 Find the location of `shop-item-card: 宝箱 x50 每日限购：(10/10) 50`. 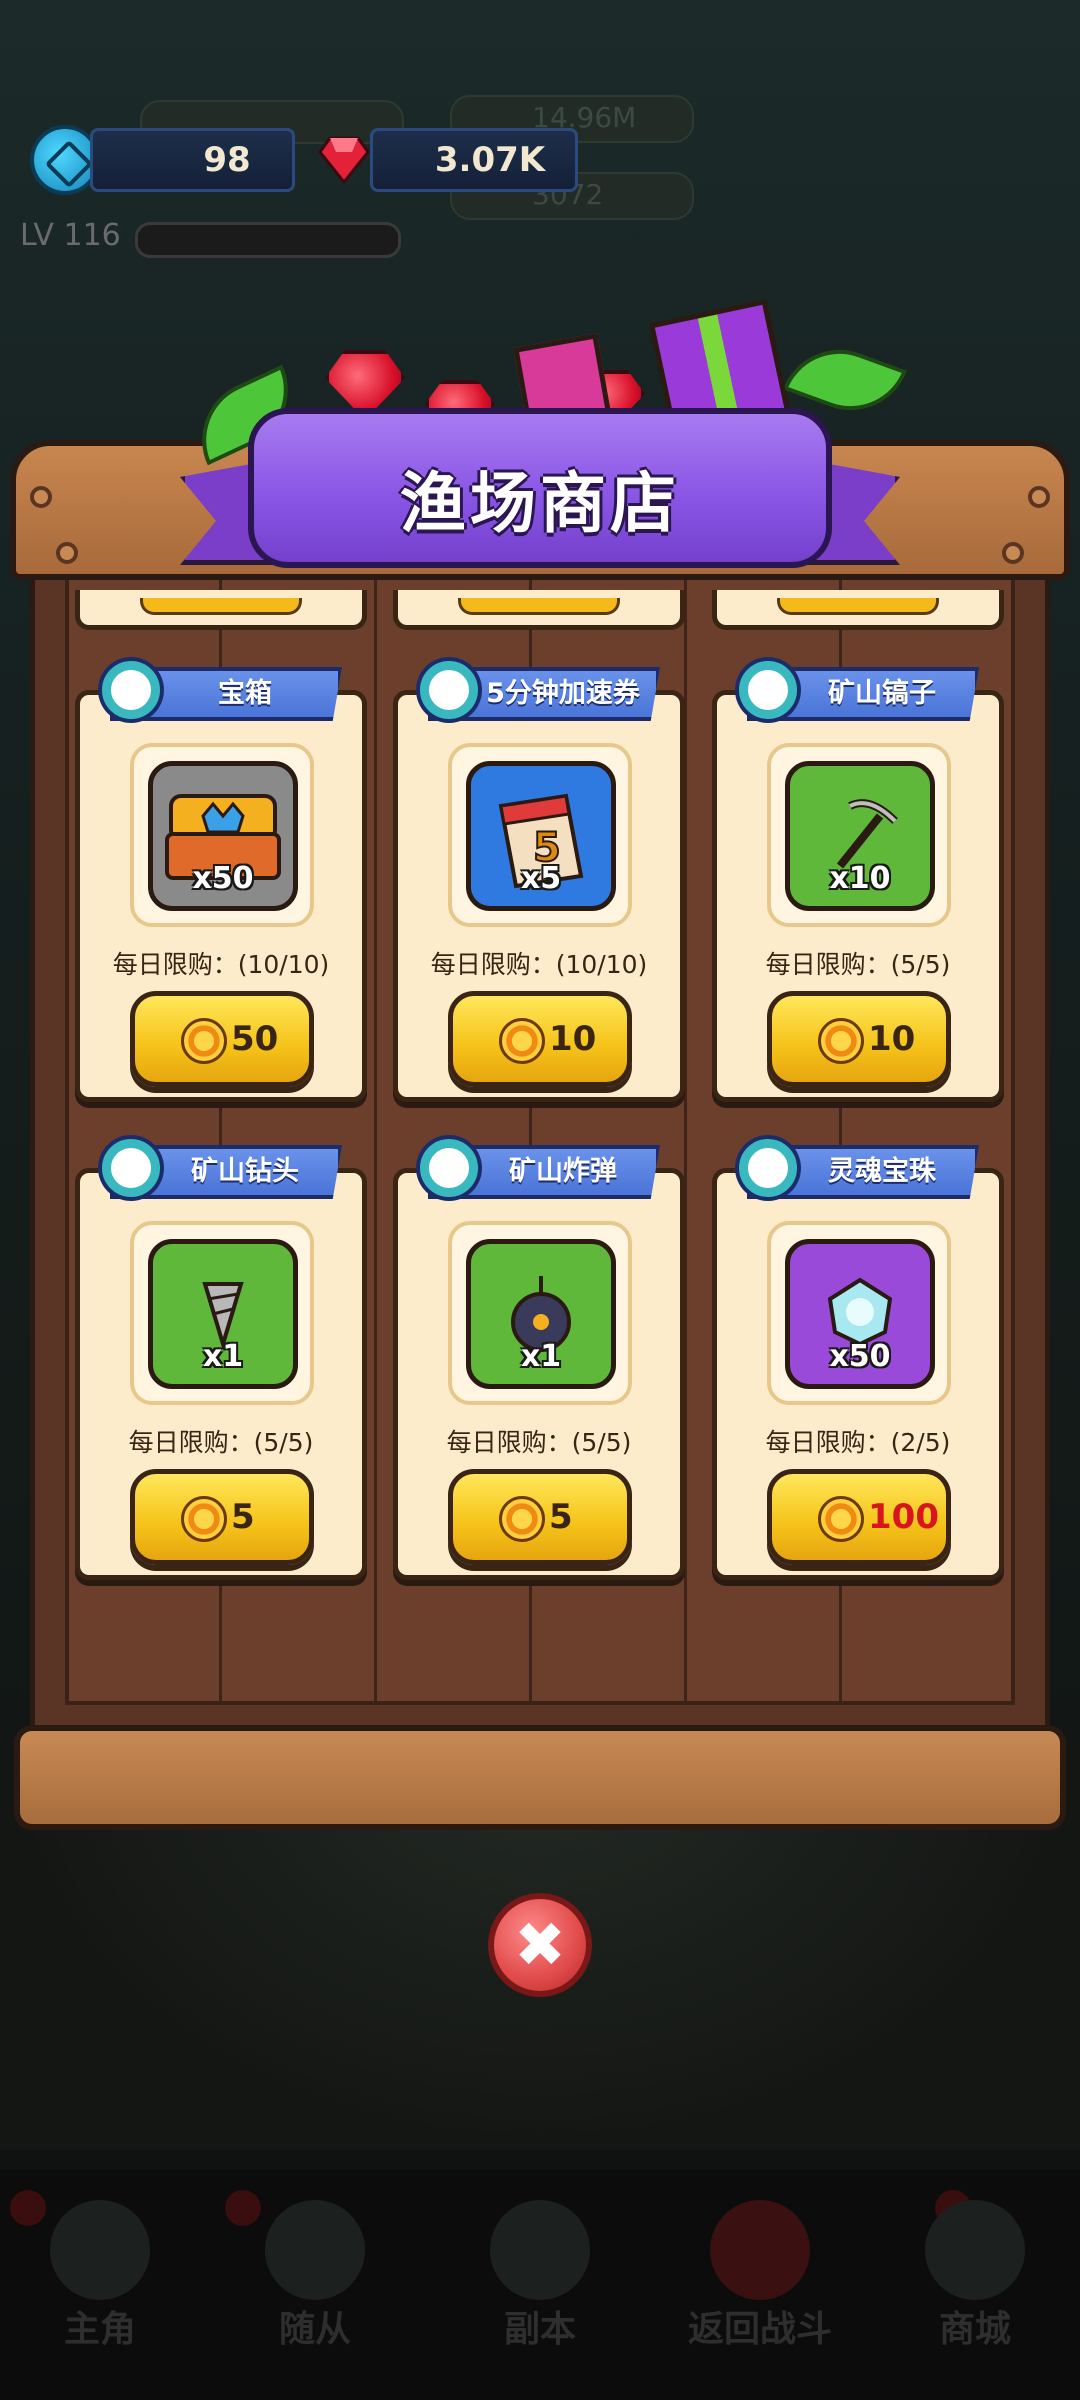

shop-item-card: 宝箱 x50 每日限购：(10/10) 50 is located at coordinates (221, 881).